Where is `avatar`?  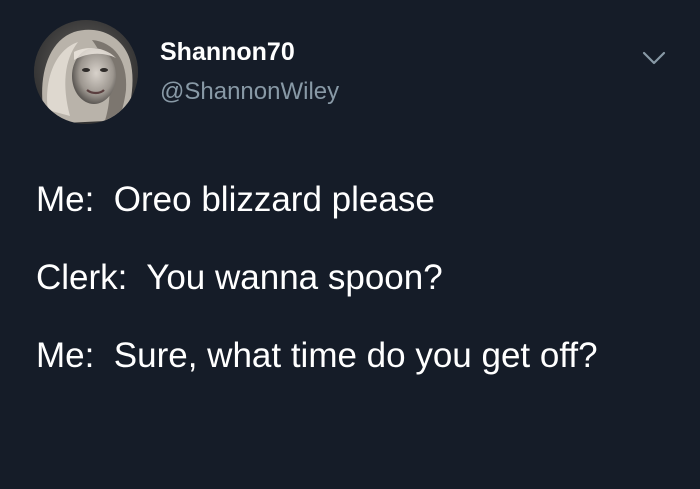 avatar is located at coordinates (86, 72).